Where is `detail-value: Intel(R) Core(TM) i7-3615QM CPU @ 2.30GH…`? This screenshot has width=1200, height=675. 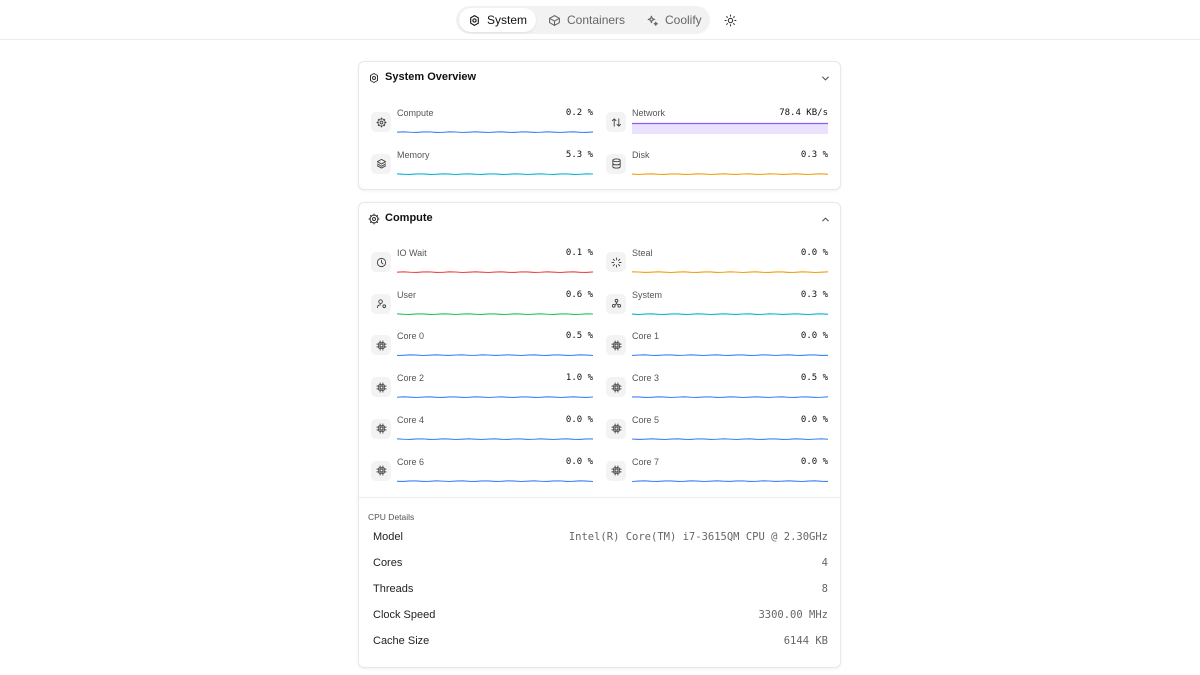
detail-value: Intel(R) Core(TM) i7-3615QM CPU @ 2.30GH… is located at coordinates (698, 537).